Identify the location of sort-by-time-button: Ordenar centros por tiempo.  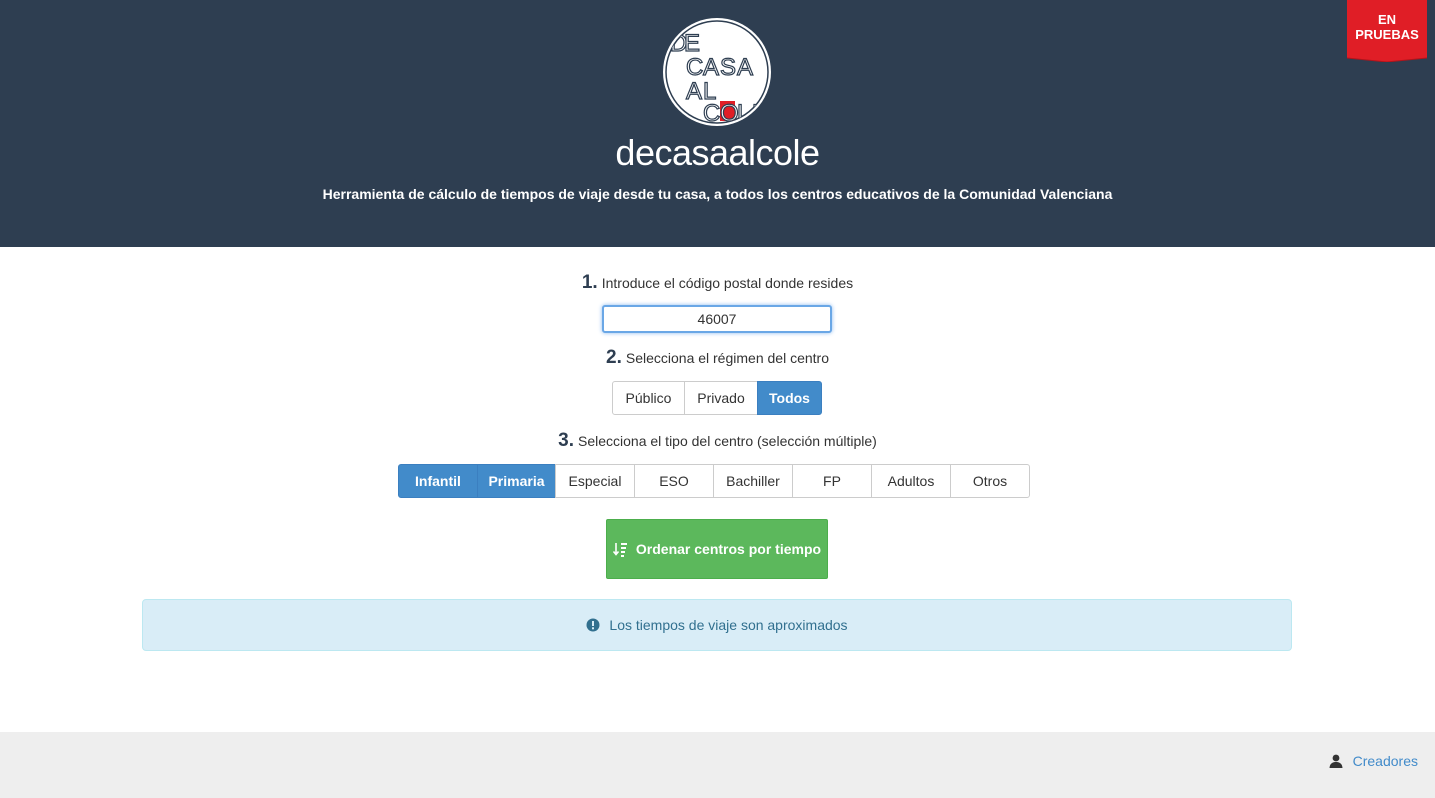
(717, 549).